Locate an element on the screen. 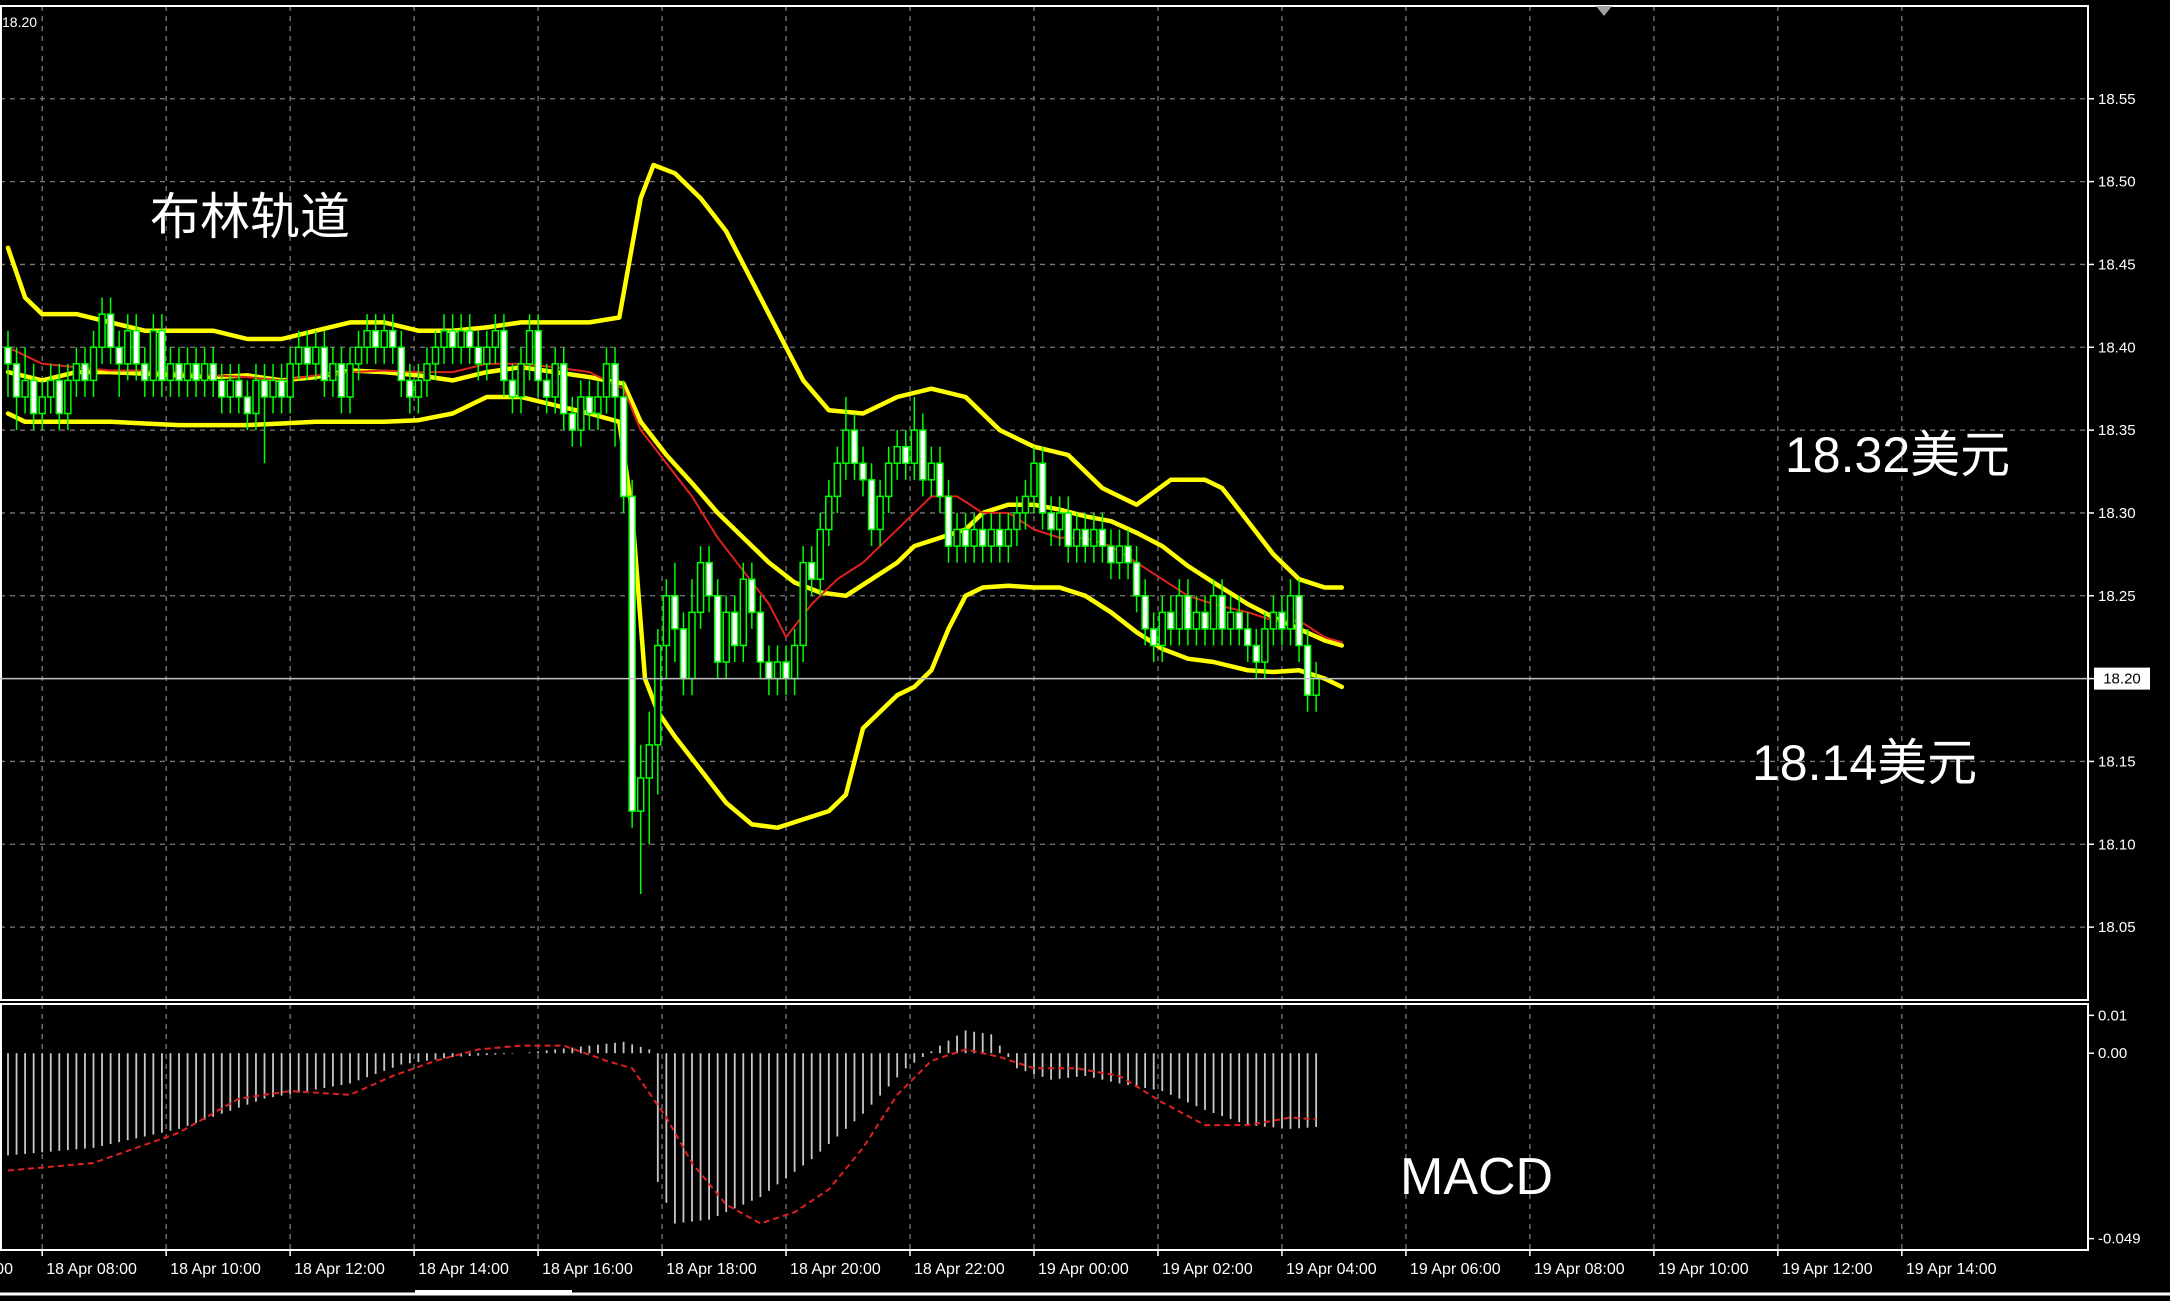 The image size is (2170, 1301). price-tick-label: 18.50 is located at coordinates (2117, 182).